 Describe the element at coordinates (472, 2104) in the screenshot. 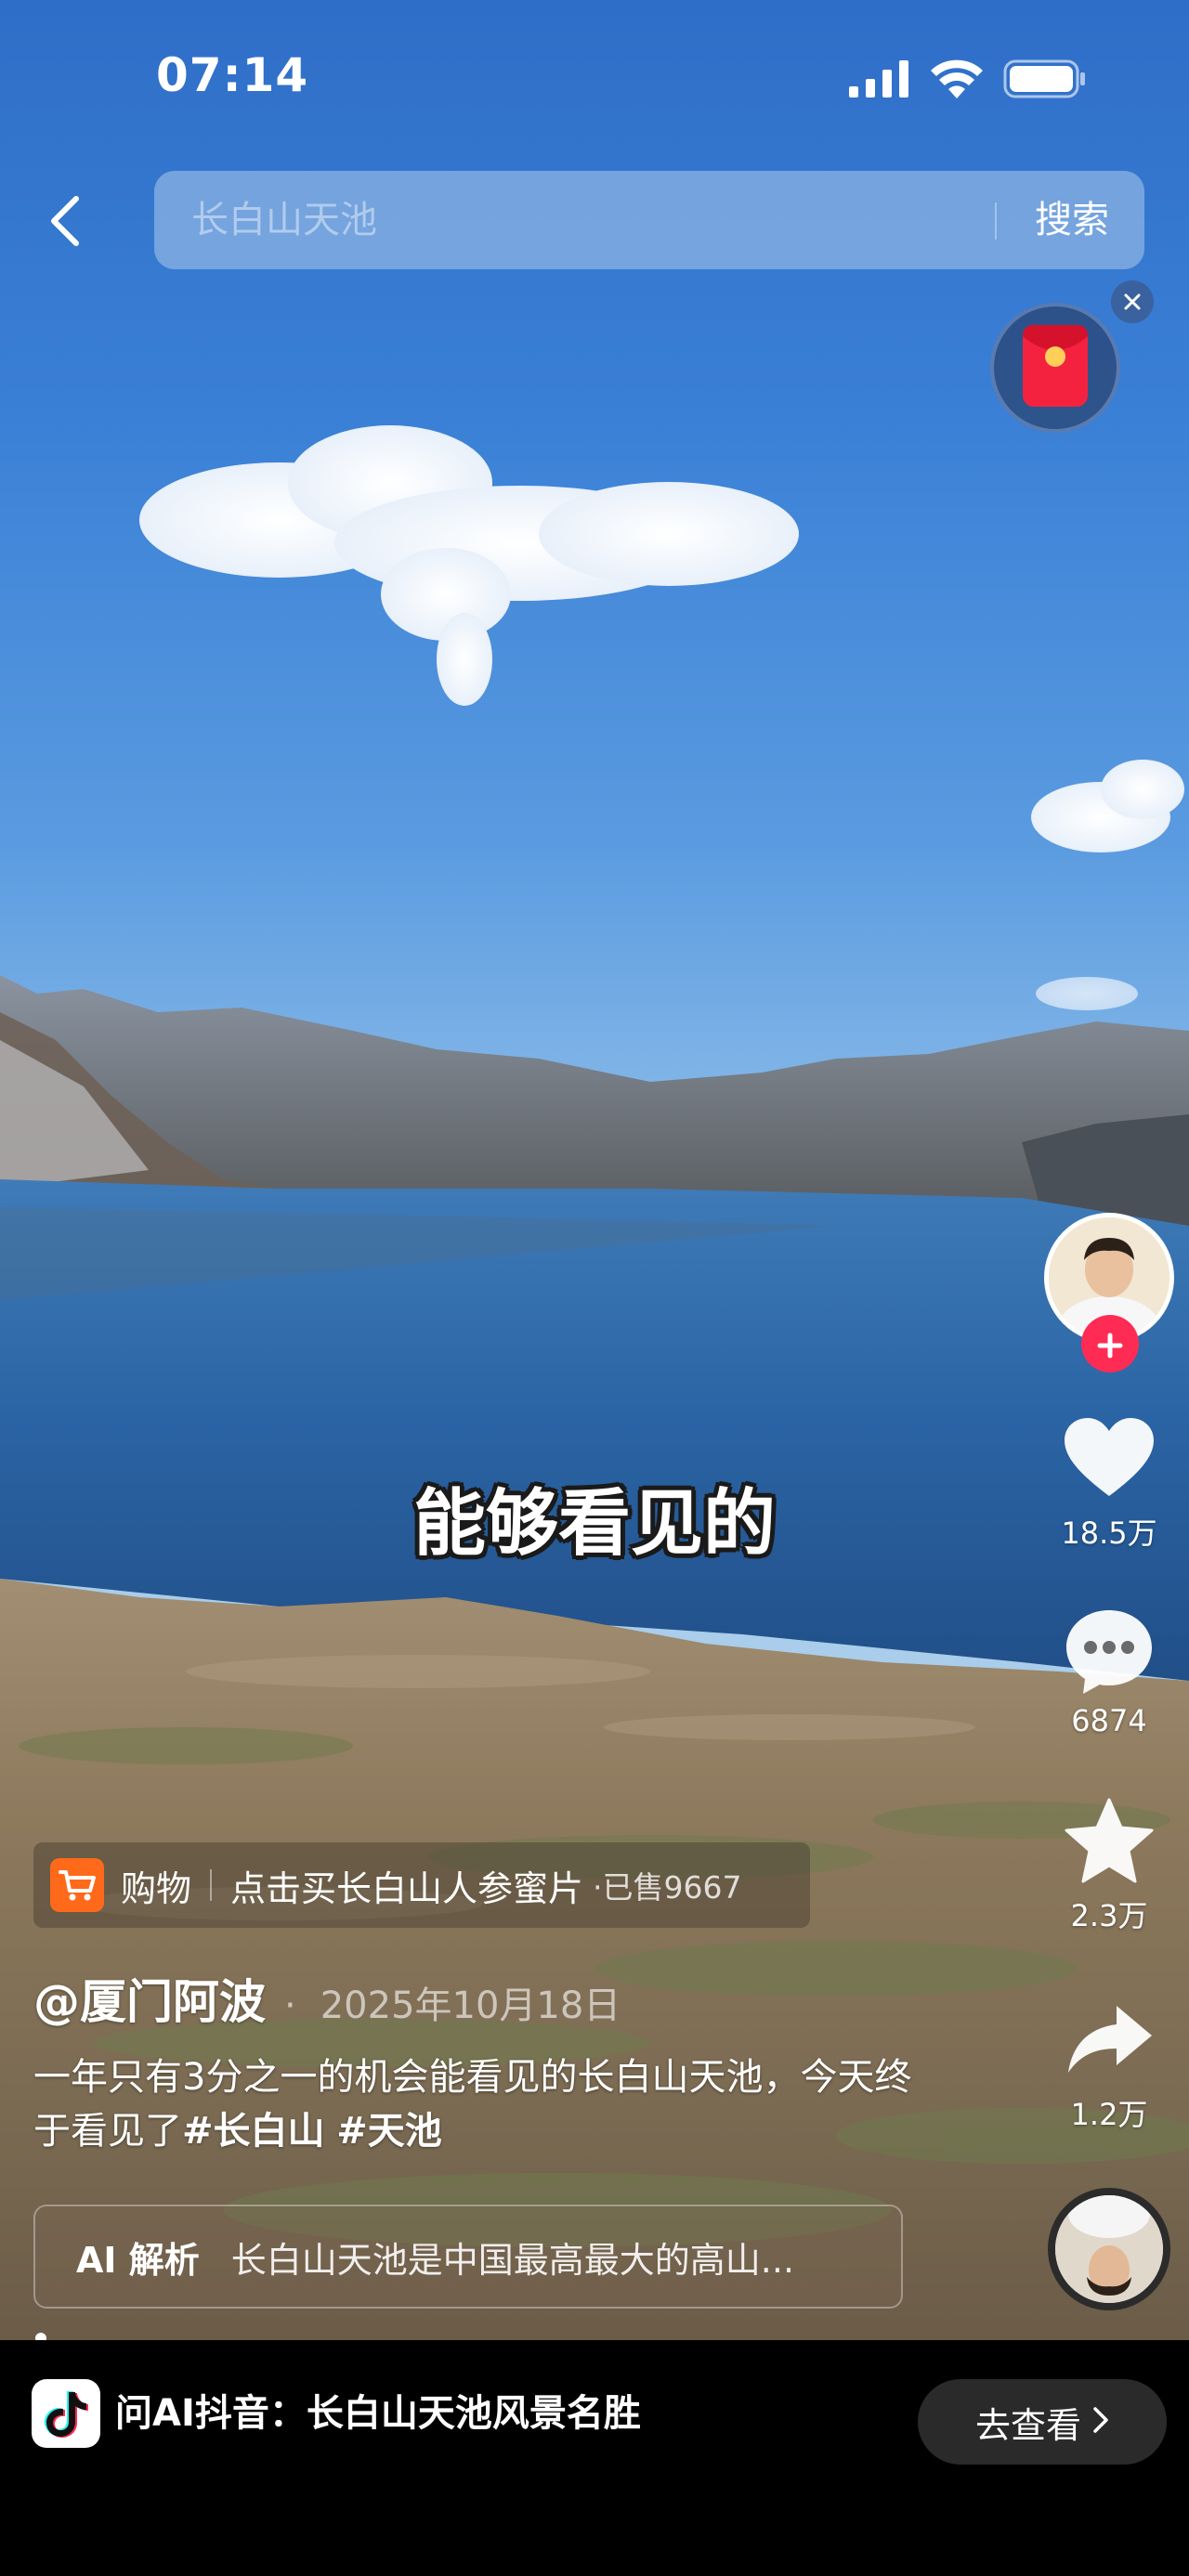

I see `description-text: 一年只有3分之一的机会能看见的长白山天池，今天终于看见了` at that location.